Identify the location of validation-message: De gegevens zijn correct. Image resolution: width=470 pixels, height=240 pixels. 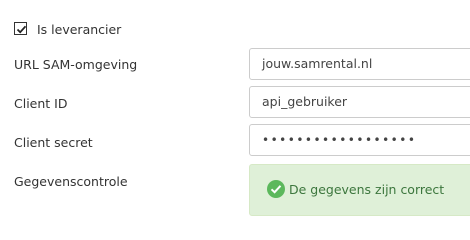
(367, 189).